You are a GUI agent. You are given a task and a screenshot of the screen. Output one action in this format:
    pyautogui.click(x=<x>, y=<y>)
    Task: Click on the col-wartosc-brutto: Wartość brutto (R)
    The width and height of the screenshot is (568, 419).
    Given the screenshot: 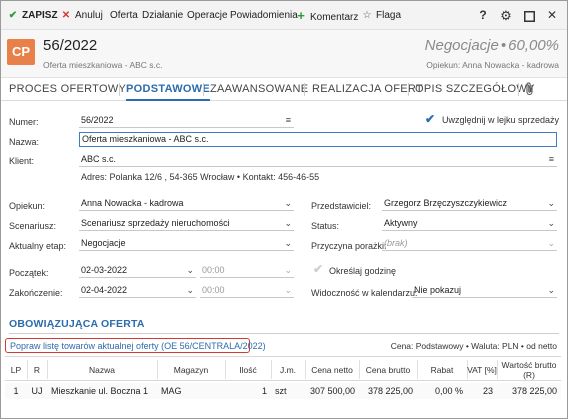 What is the action you would take?
    pyautogui.click(x=529, y=369)
    